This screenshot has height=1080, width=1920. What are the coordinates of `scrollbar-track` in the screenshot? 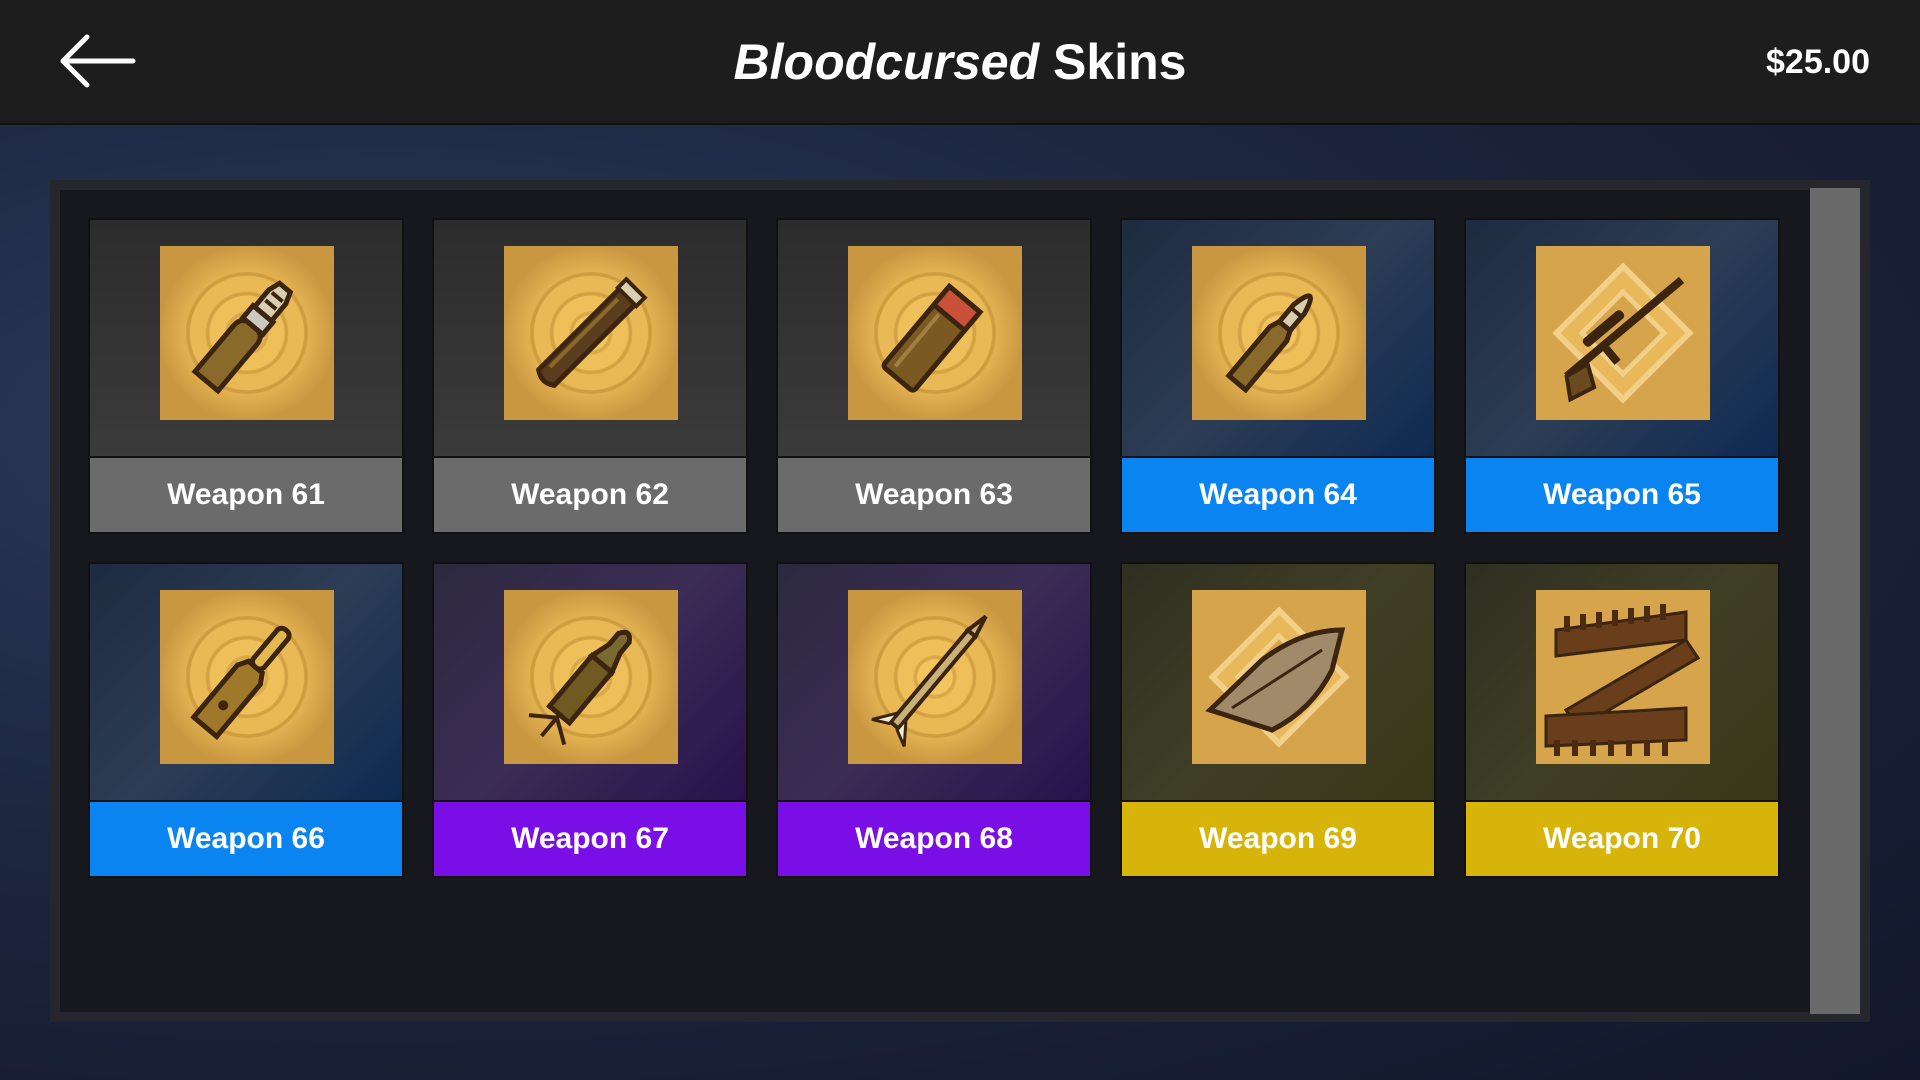 It's located at (1835, 601).